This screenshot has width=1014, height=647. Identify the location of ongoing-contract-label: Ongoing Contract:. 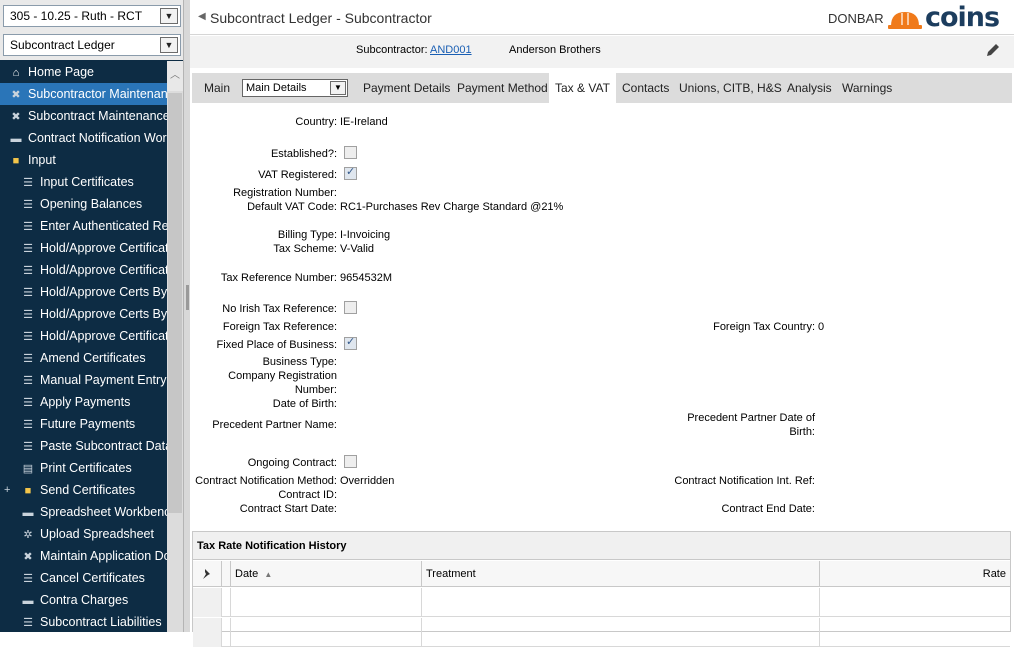
(292, 463).